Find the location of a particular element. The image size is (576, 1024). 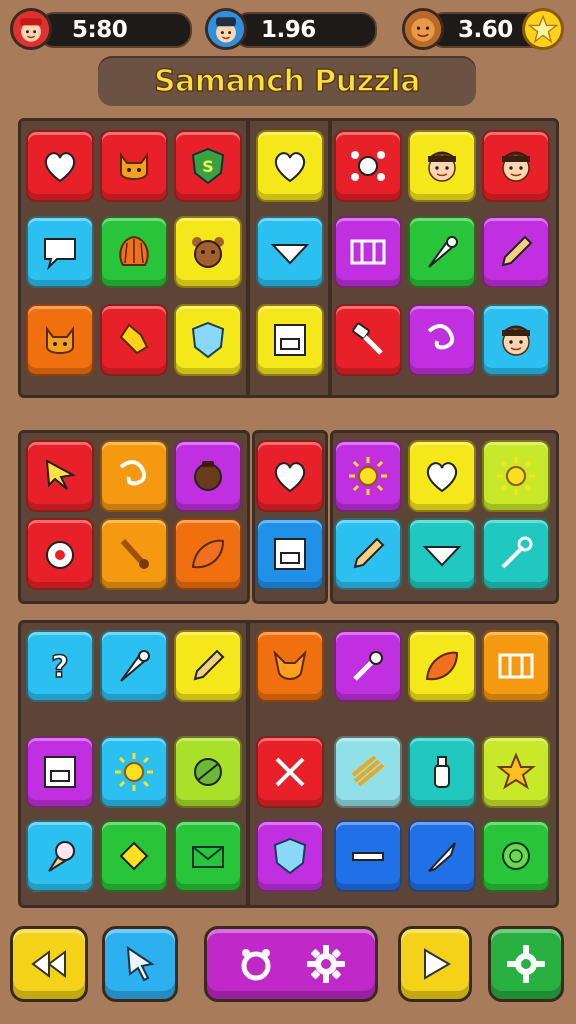

bear-face-icon is located at coordinates (208, 252).